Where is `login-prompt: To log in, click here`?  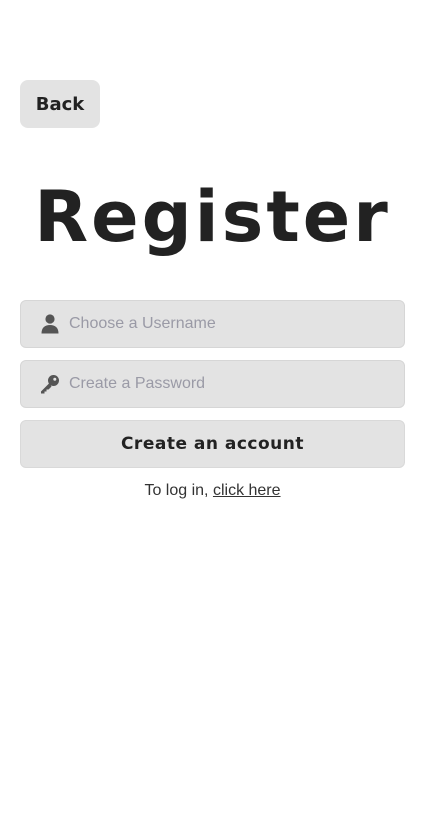
login-prompt: To log in, click here is located at coordinates (212, 491).